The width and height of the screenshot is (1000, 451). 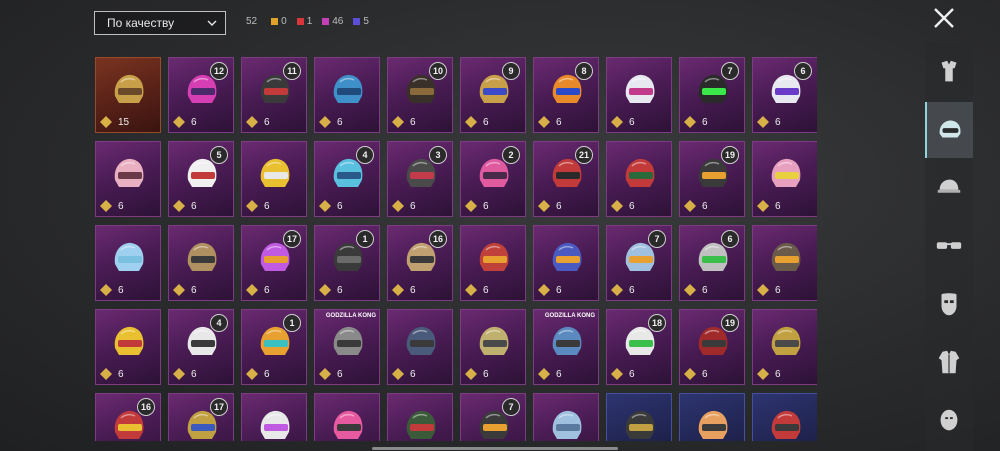 I want to click on level-badge: 2, so click(x=511, y=155).